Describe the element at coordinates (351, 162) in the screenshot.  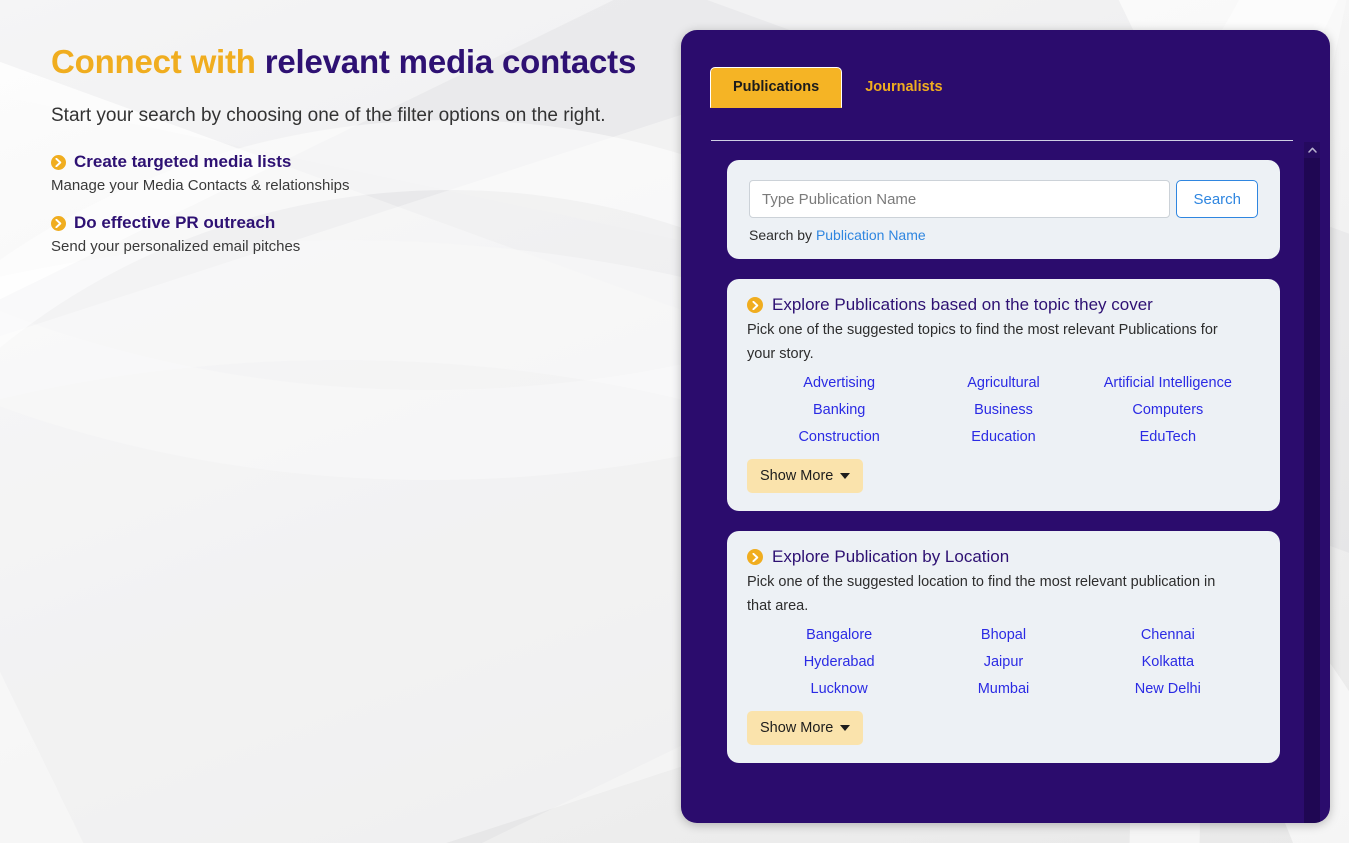
I see `feature-heading-row: Create targeted media lists` at that location.